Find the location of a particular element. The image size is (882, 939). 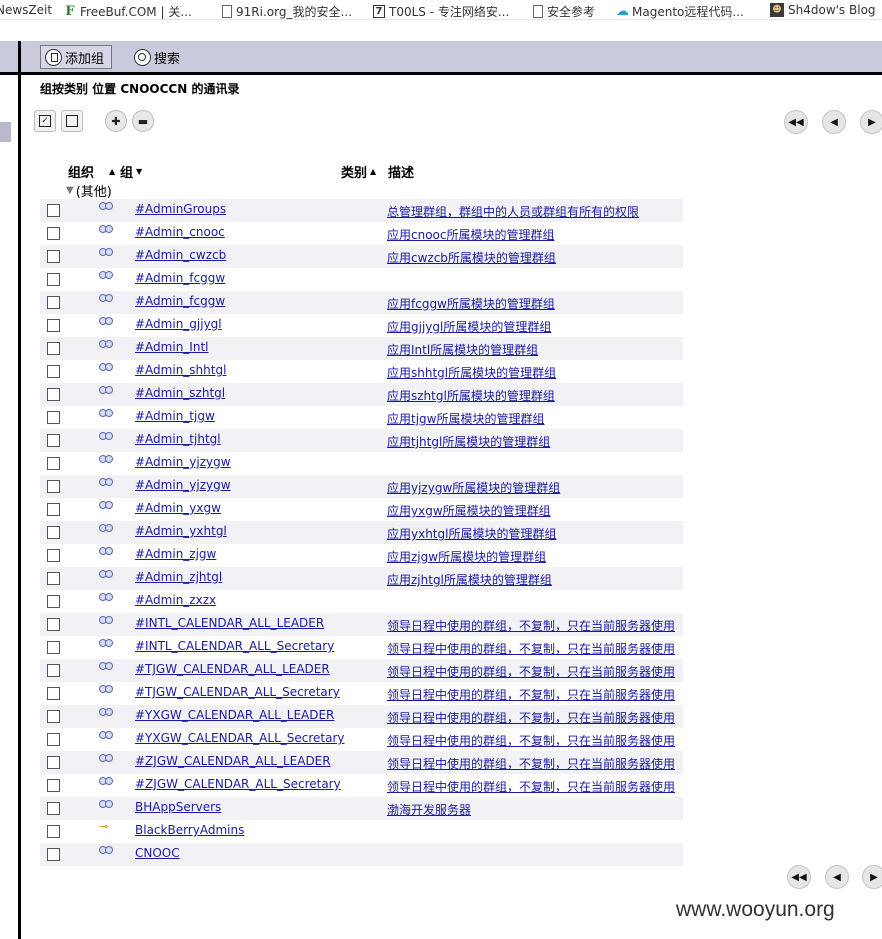

select-all-button: ✓ is located at coordinates (45, 121).